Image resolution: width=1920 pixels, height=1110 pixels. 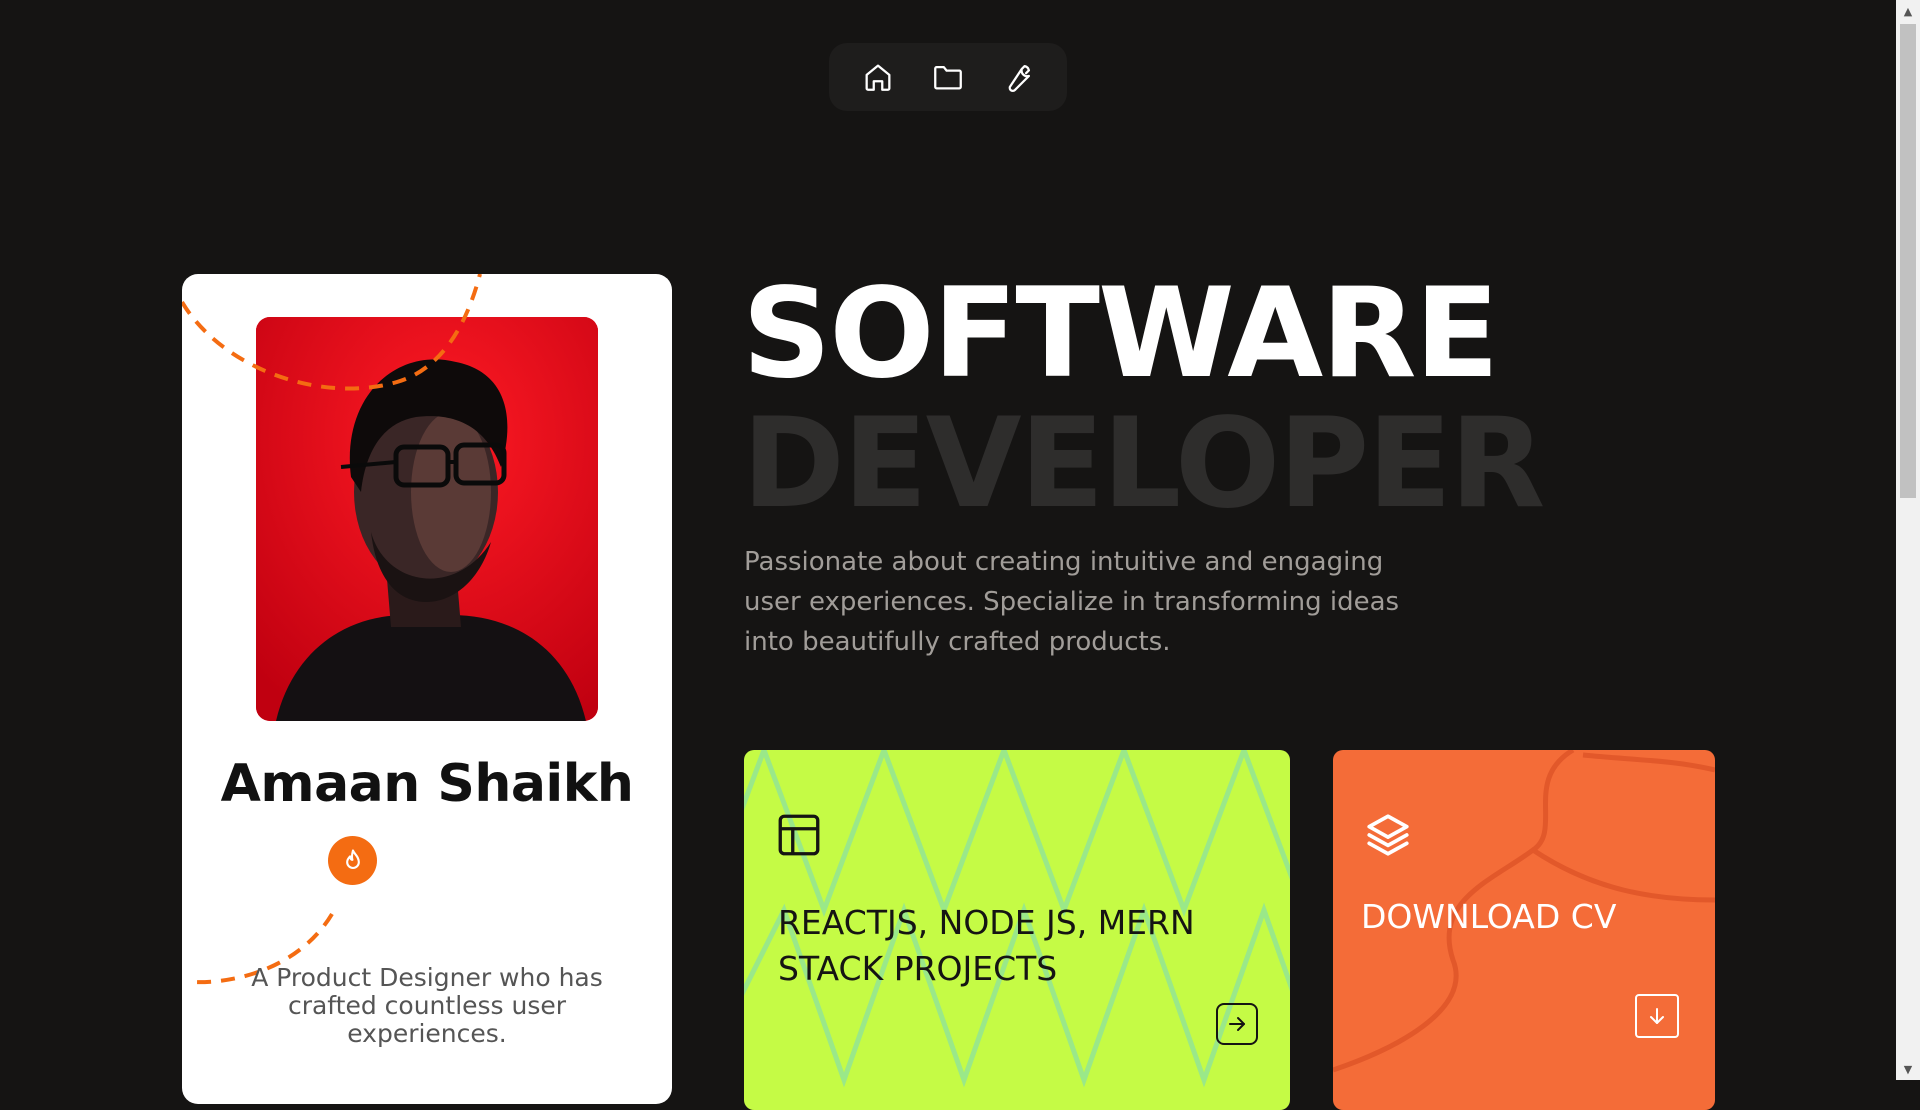 I want to click on flame-badge, so click(x=352, y=860).